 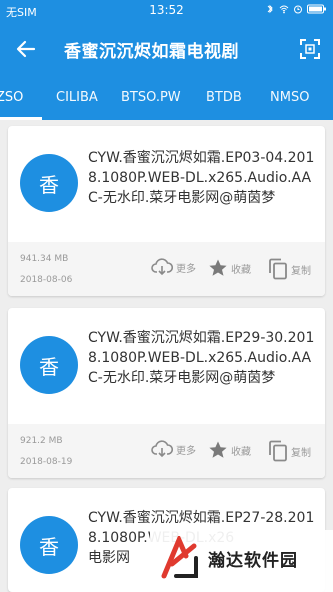 What do you see at coordinates (77, 97) in the screenshot?
I see `tab-ciliba: CILIBA` at bounding box center [77, 97].